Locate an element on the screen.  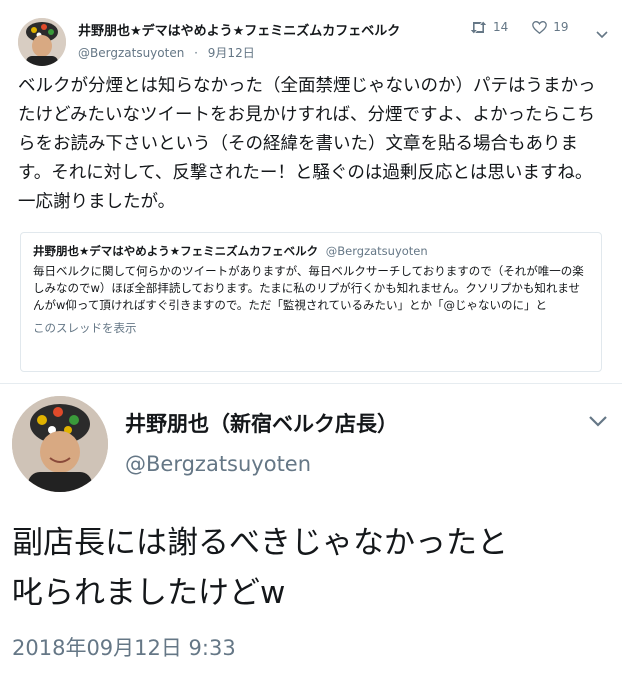
retweet-button: 14 is located at coordinates (489, 27).